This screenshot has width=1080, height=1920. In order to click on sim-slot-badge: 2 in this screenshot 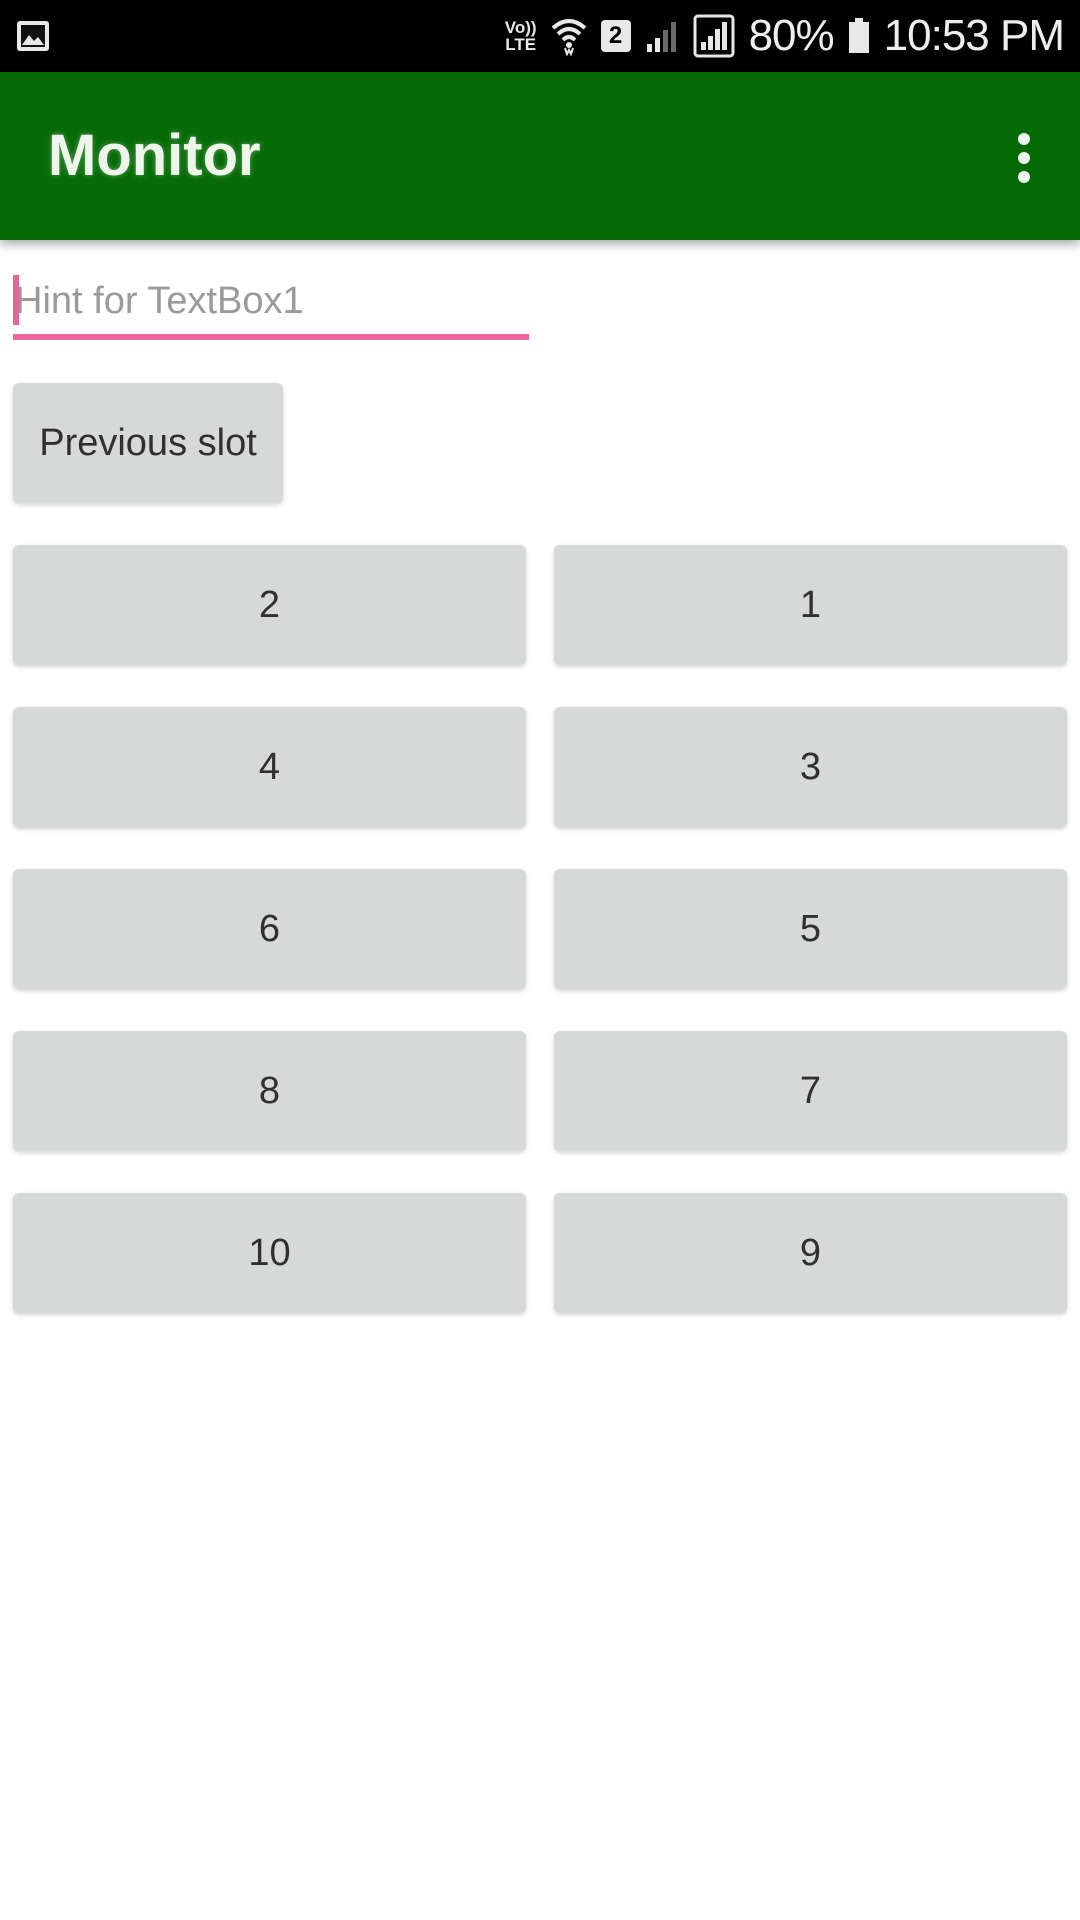, I will do `click(615, 36)`.